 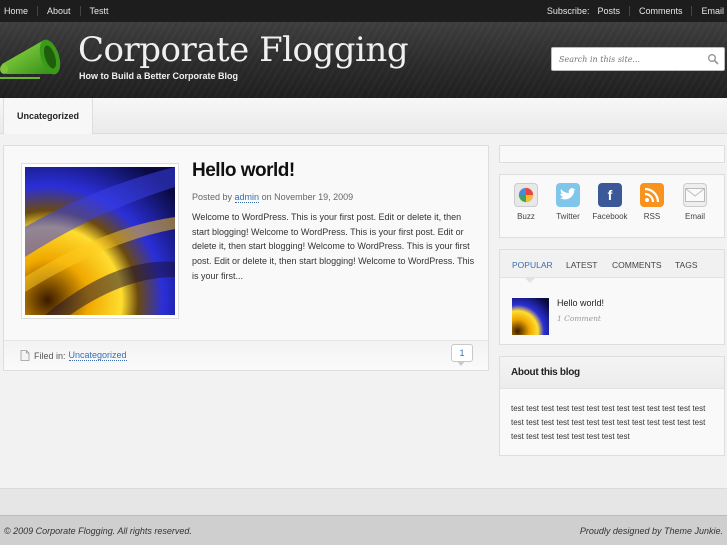 What do you see at coordinates (273, 197) in the screenshot?
I see `post-meta: Posted by admin on November 19, 2009` at bounding box center [273, 197].